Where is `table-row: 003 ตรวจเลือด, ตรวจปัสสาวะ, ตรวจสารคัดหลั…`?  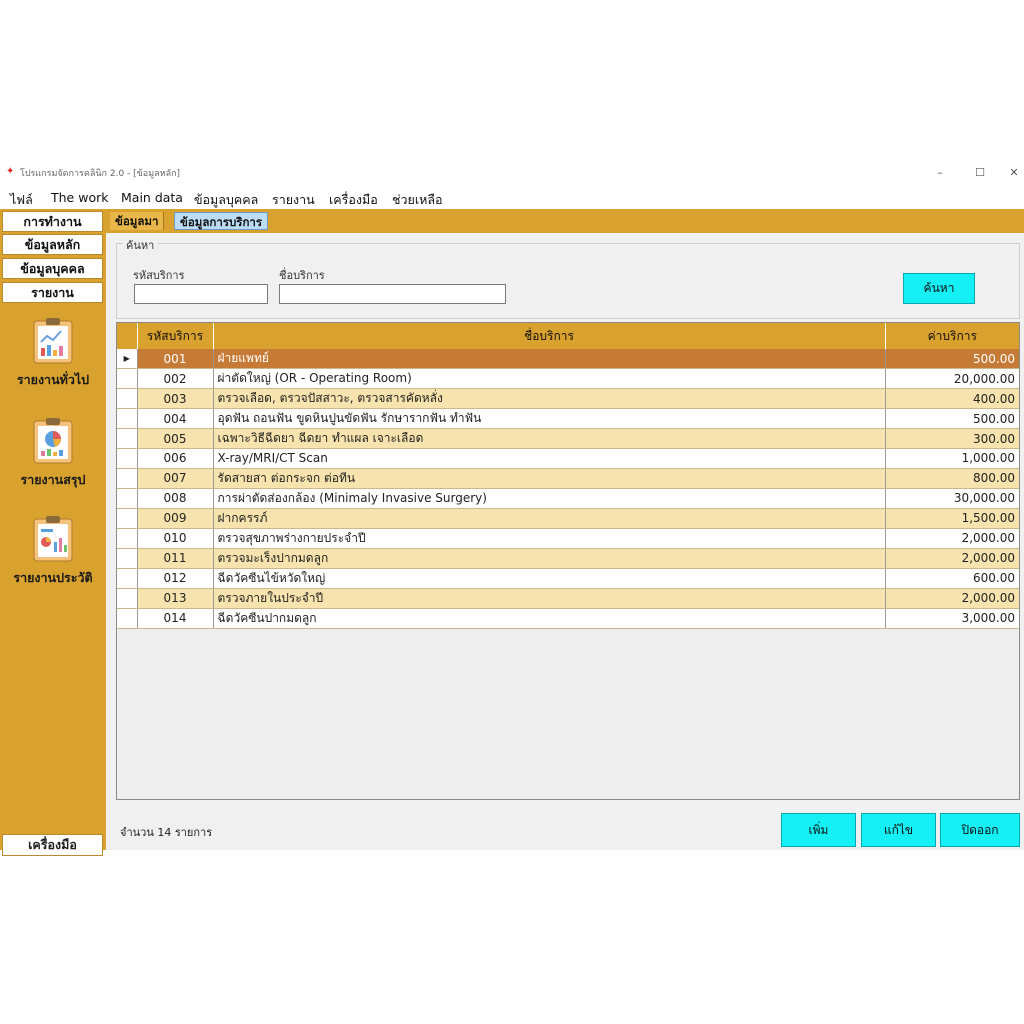 table-row: 003 ตรวจเลือด, ตรวจปัสสาวะ, ตรวจสารคัดหลั… is located at coordinates (568, 398).